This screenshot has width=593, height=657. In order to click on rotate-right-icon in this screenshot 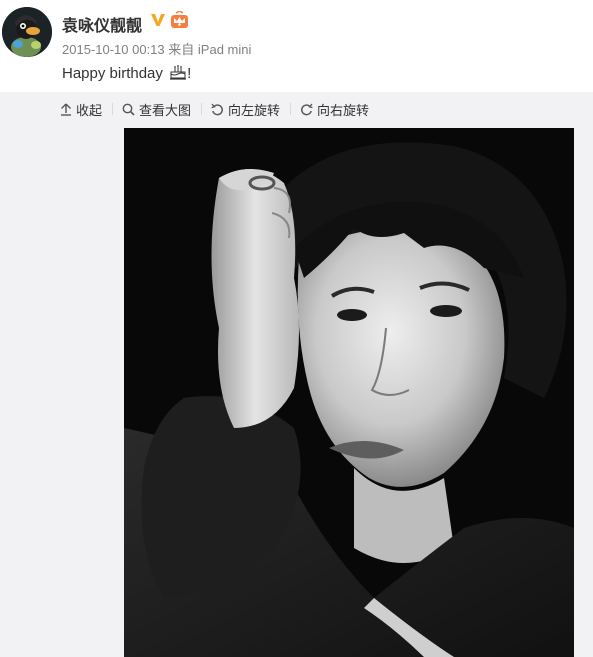, I will do `click(307, 109)`.